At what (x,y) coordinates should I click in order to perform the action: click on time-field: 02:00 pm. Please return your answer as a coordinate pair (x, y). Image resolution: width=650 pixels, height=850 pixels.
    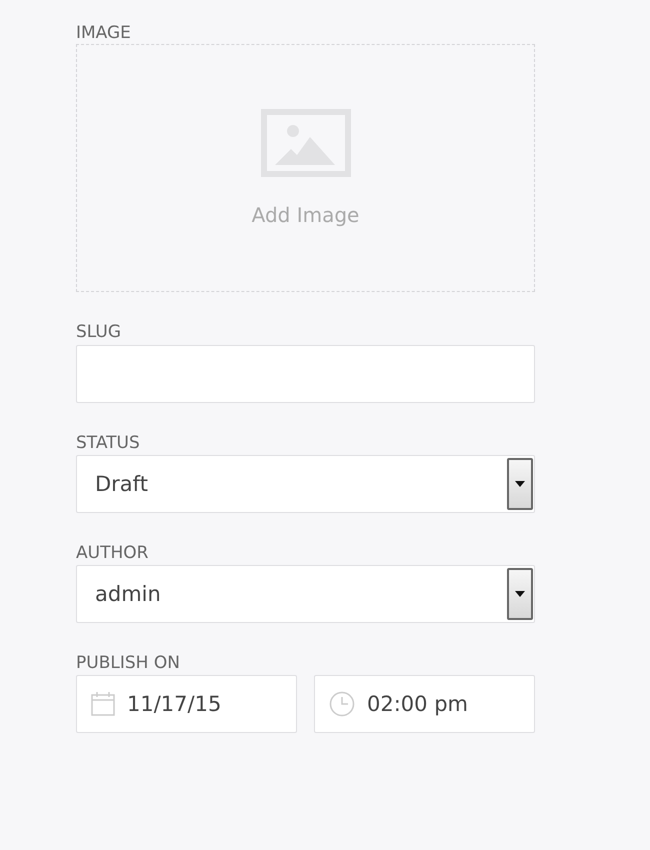
    Looking at the image, I should click on (424, 704).